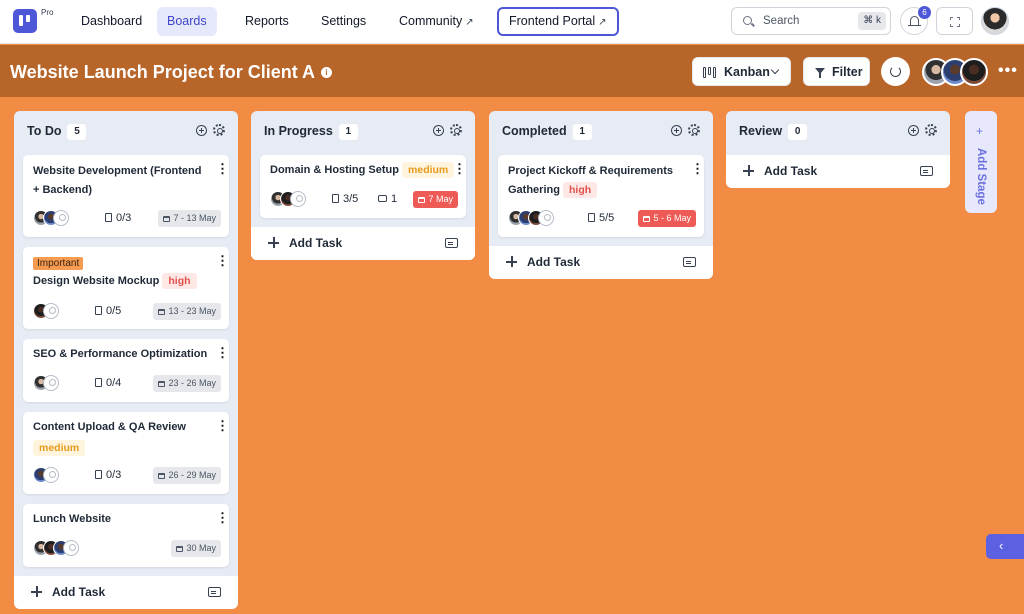 The image size is (1024, 614). Describe the element at coordinates (747, 72) in the screenshot. I see `view-label: Kanban` at that location.